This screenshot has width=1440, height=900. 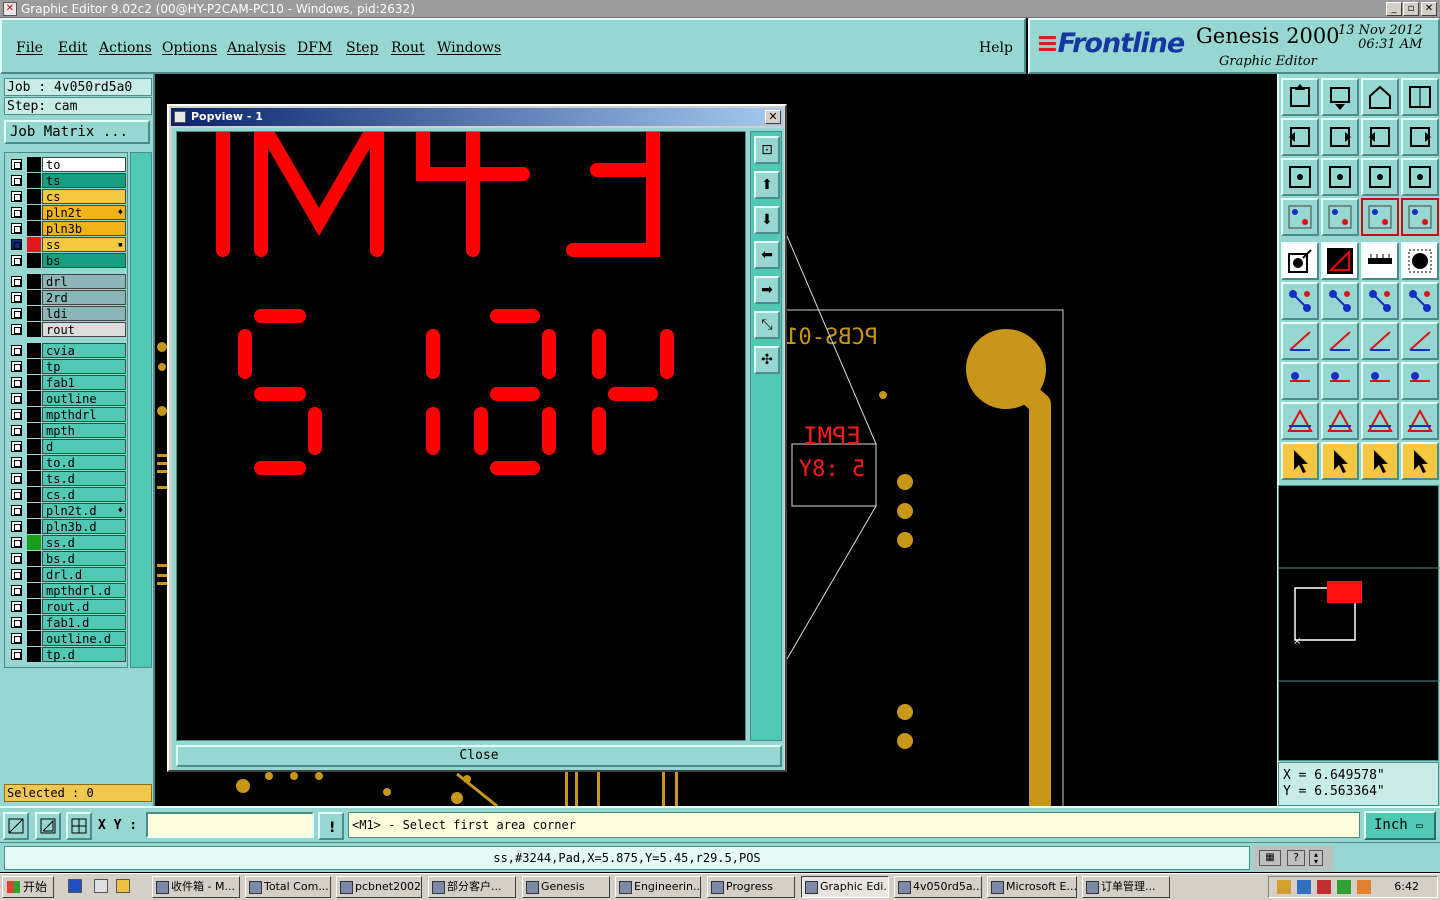 I want to click on layer-row-fab1: fab1, so click(x=67, y=382).